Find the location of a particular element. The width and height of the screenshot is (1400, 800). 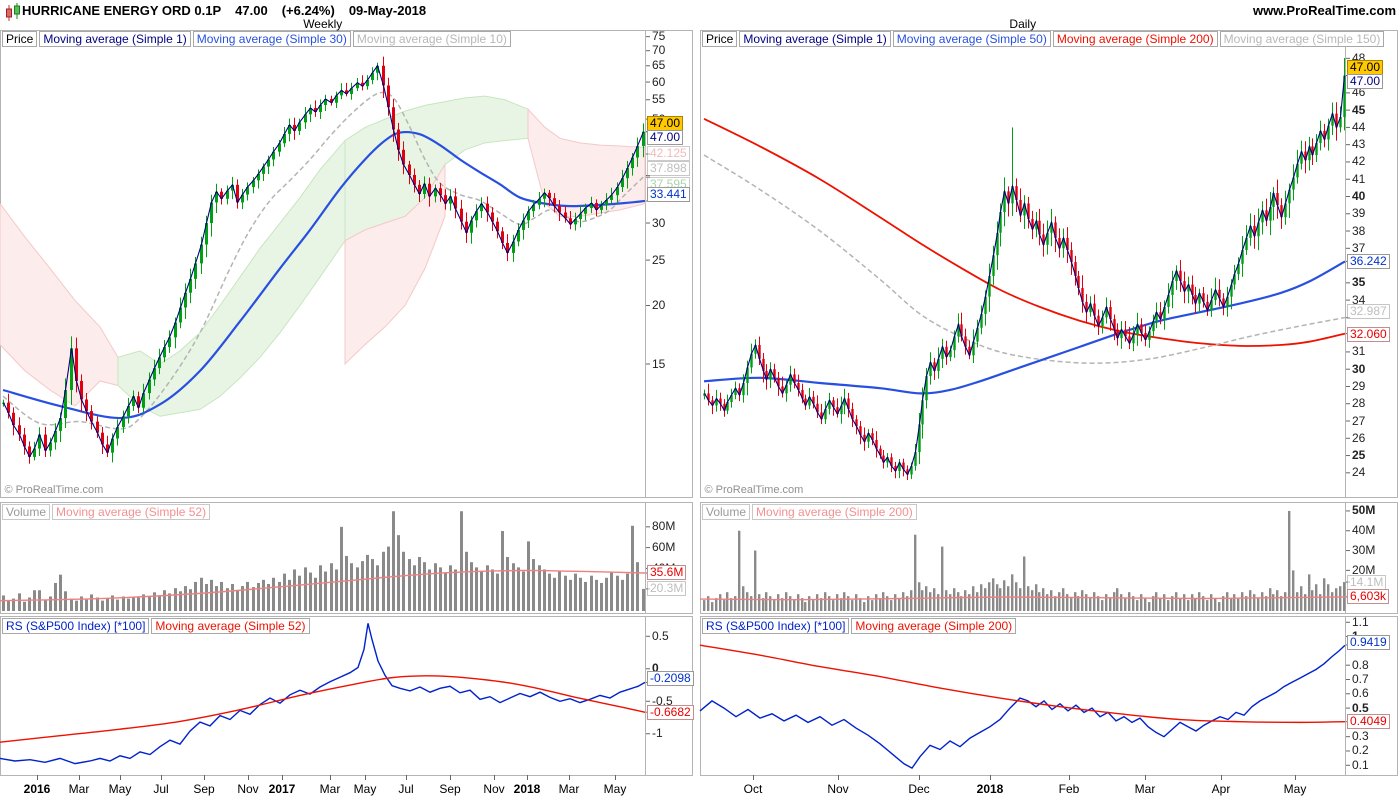

axis-label: 30M is located at coordinates (1364, 550).